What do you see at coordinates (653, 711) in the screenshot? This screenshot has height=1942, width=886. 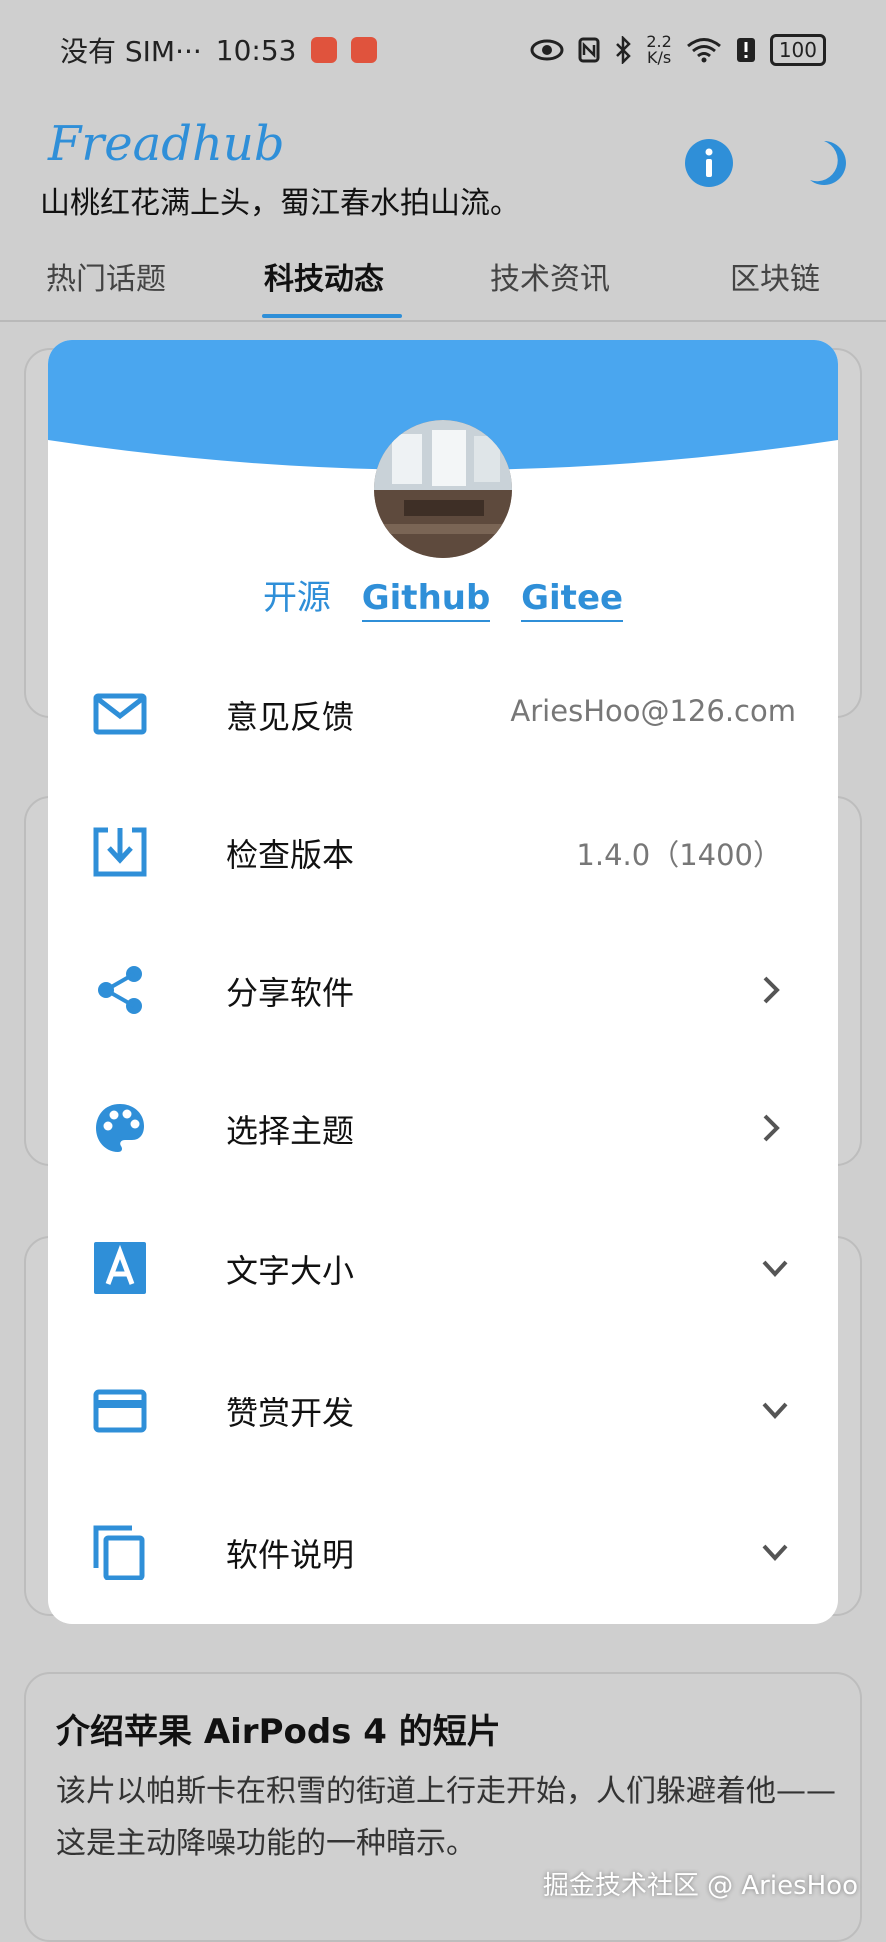 I see `menu-value-email: AriesHoo@126.com` at bounding box center [653, 711].